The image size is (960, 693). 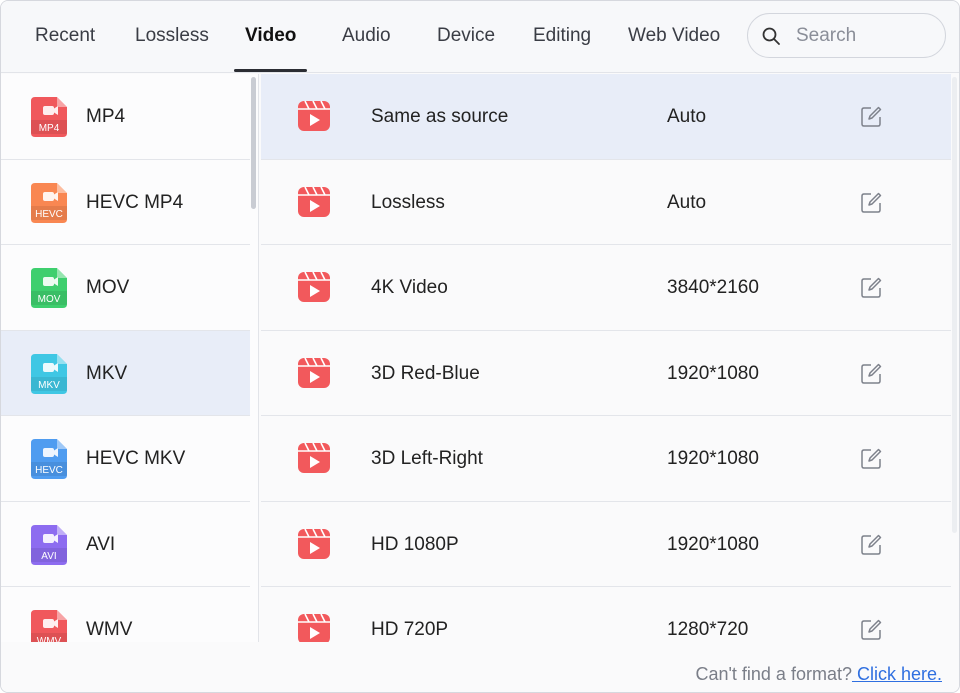 I want to click on preset-row: 3D Left-Right 1920*1080, so click(x=606, y=459).